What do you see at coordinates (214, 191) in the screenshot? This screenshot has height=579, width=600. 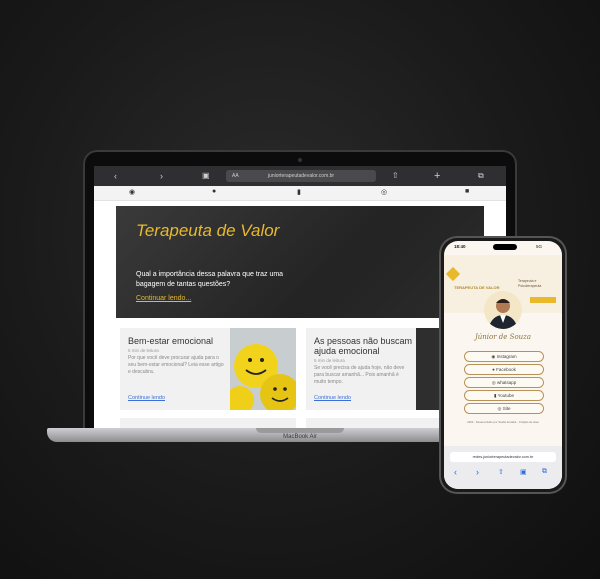 I see `facebook-icon: ●` at bounding box center [214, 191].